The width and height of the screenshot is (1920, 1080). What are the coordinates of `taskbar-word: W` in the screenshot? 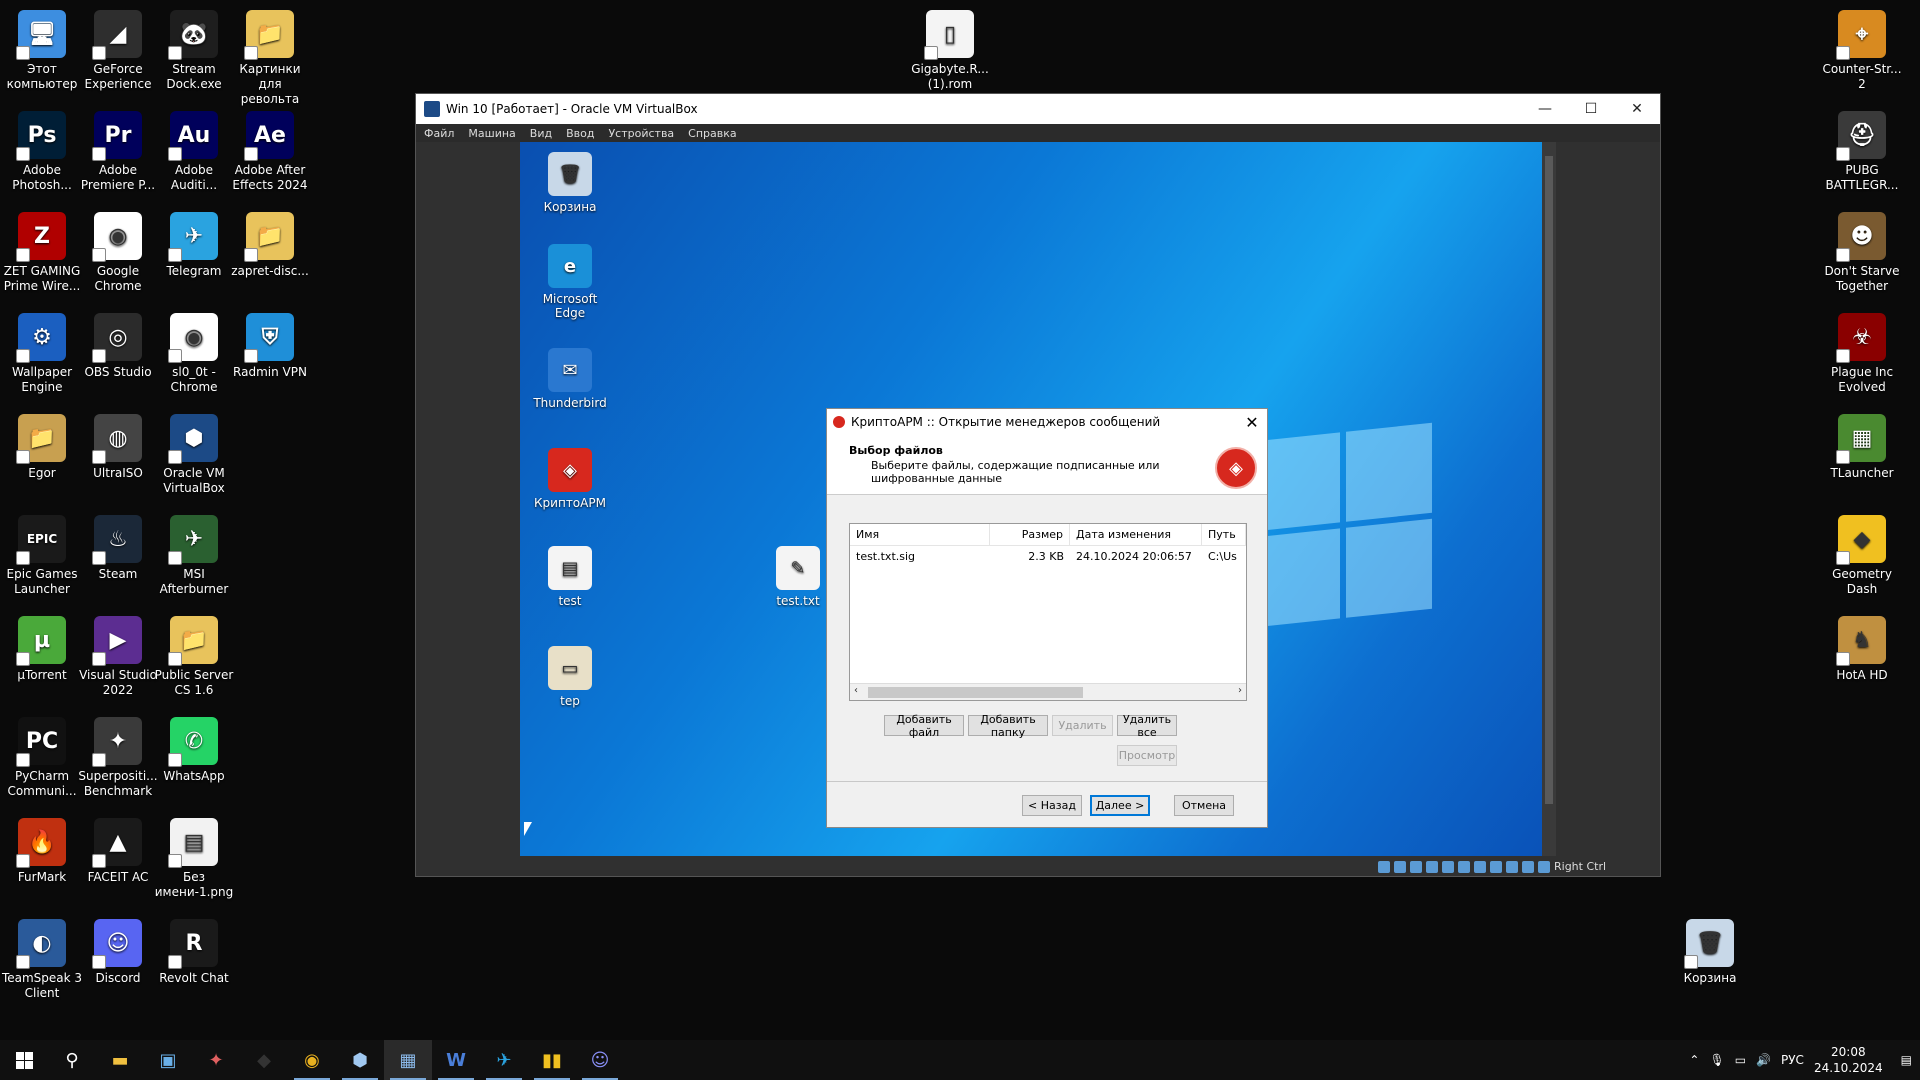 It's located at (456, 1060).